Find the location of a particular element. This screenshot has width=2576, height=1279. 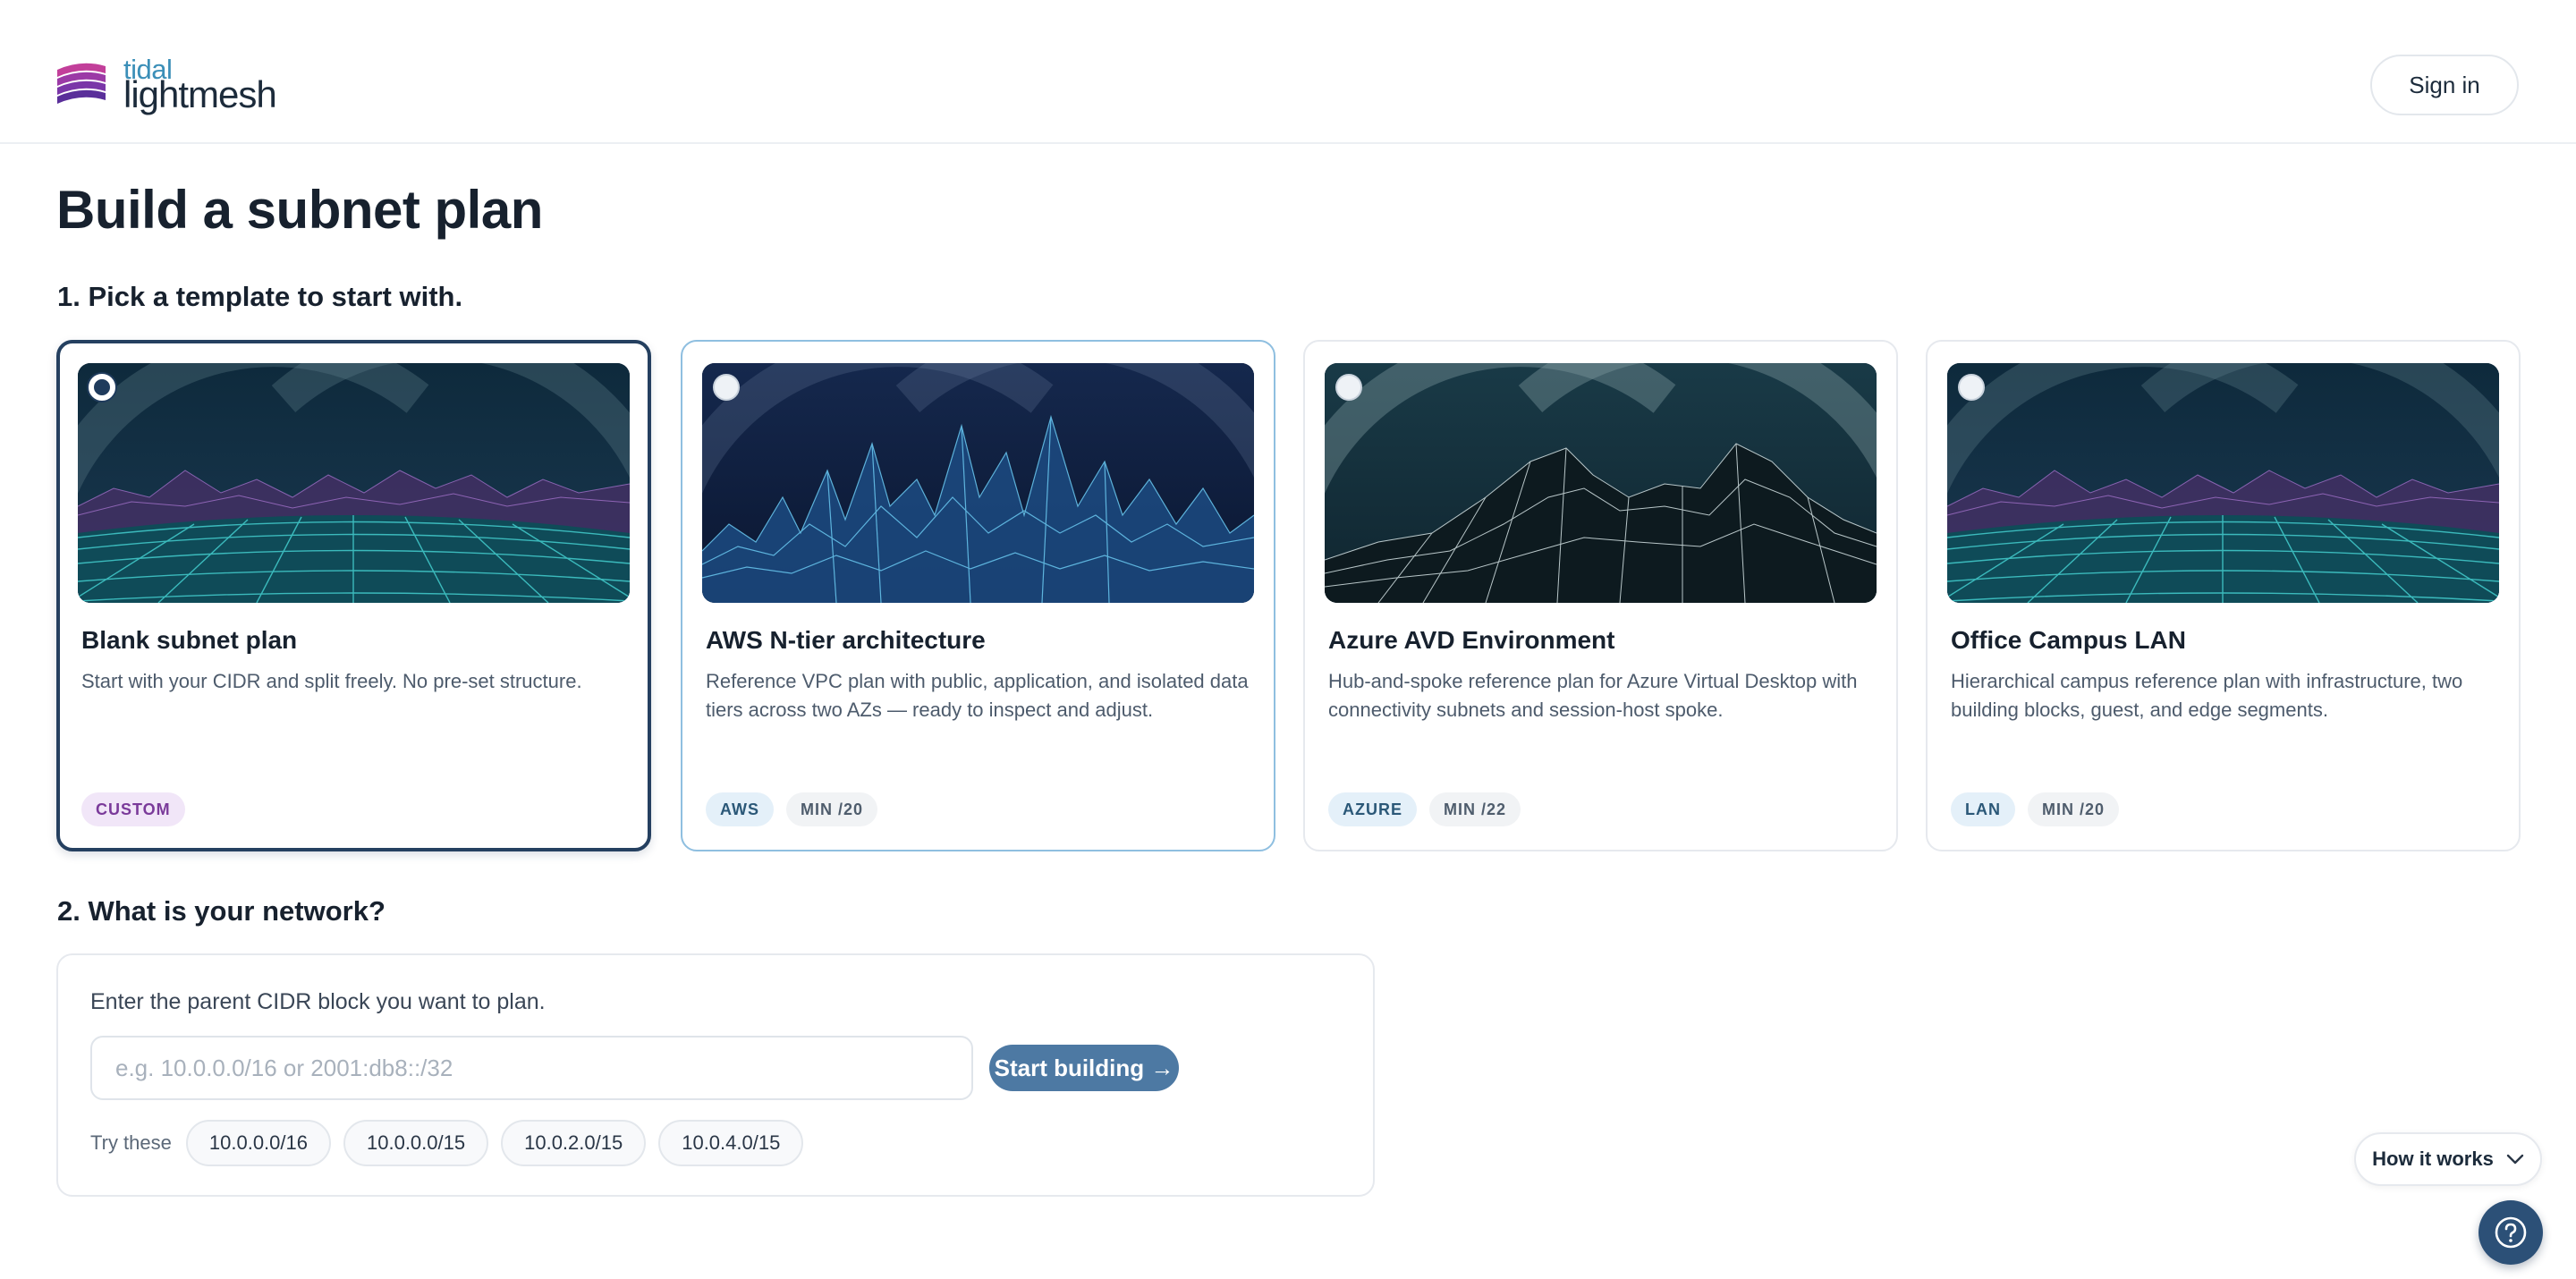

top-header: tidal lightmesh Sign in is located at coordinates (1288, 72).